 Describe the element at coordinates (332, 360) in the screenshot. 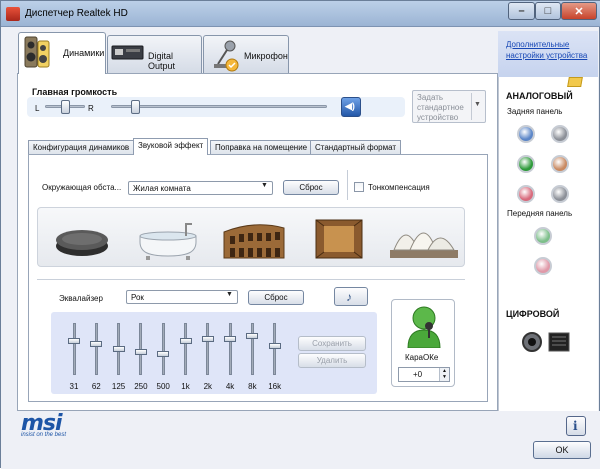

I see `delete-button: Удалить` at that location.